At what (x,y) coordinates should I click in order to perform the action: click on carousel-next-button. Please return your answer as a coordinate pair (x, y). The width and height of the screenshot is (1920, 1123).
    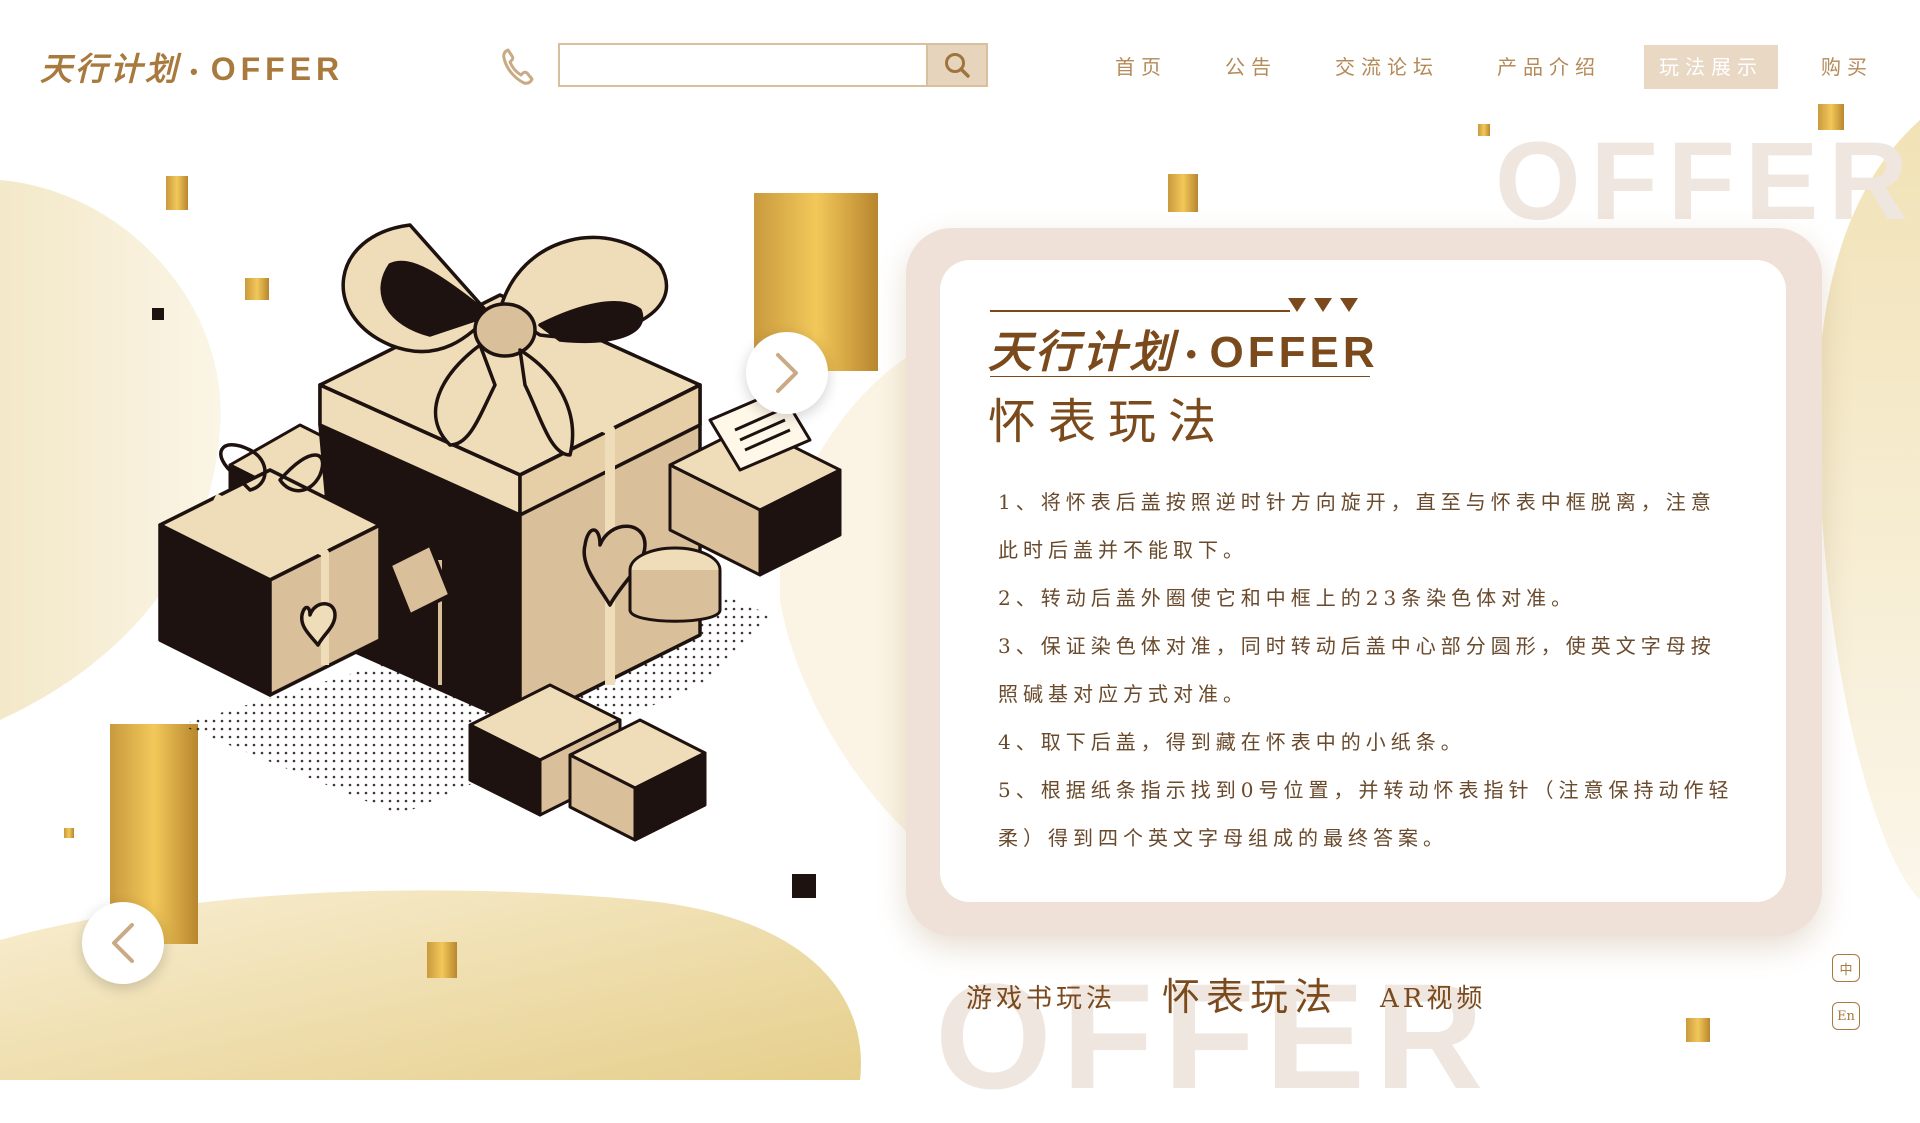
    Looking at the image, I should click on (787, 373).